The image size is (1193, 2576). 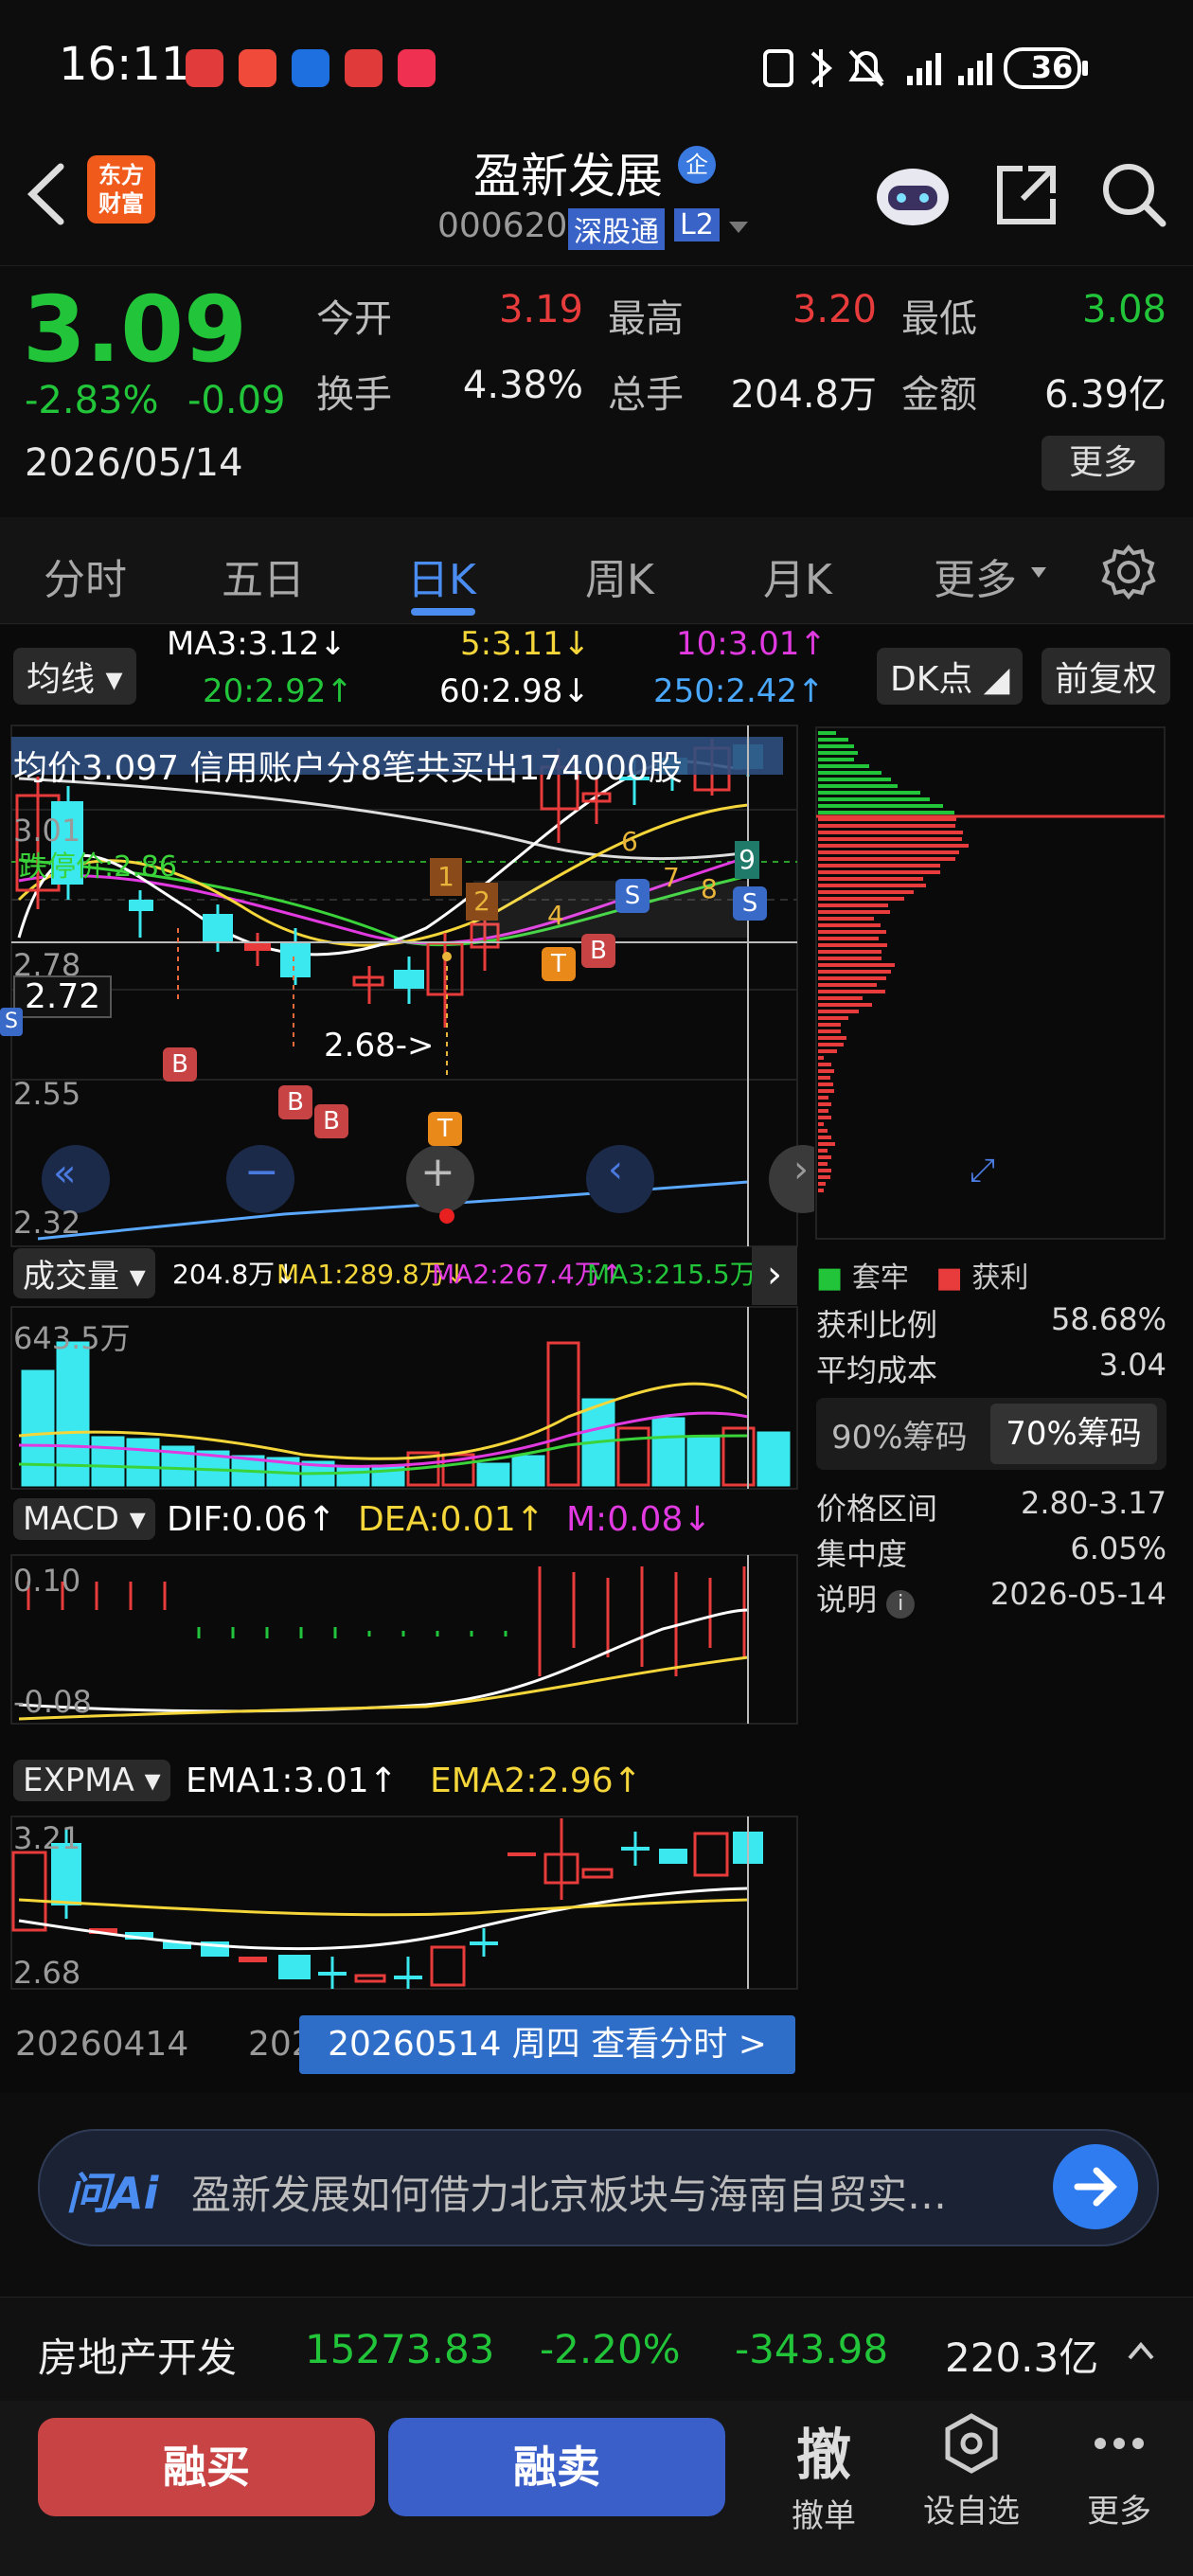 What do you see at coordinates (556, 2467) in the screenshot?
I see `margin-sell-button: 融卖` at bounding box center [556, 2467].